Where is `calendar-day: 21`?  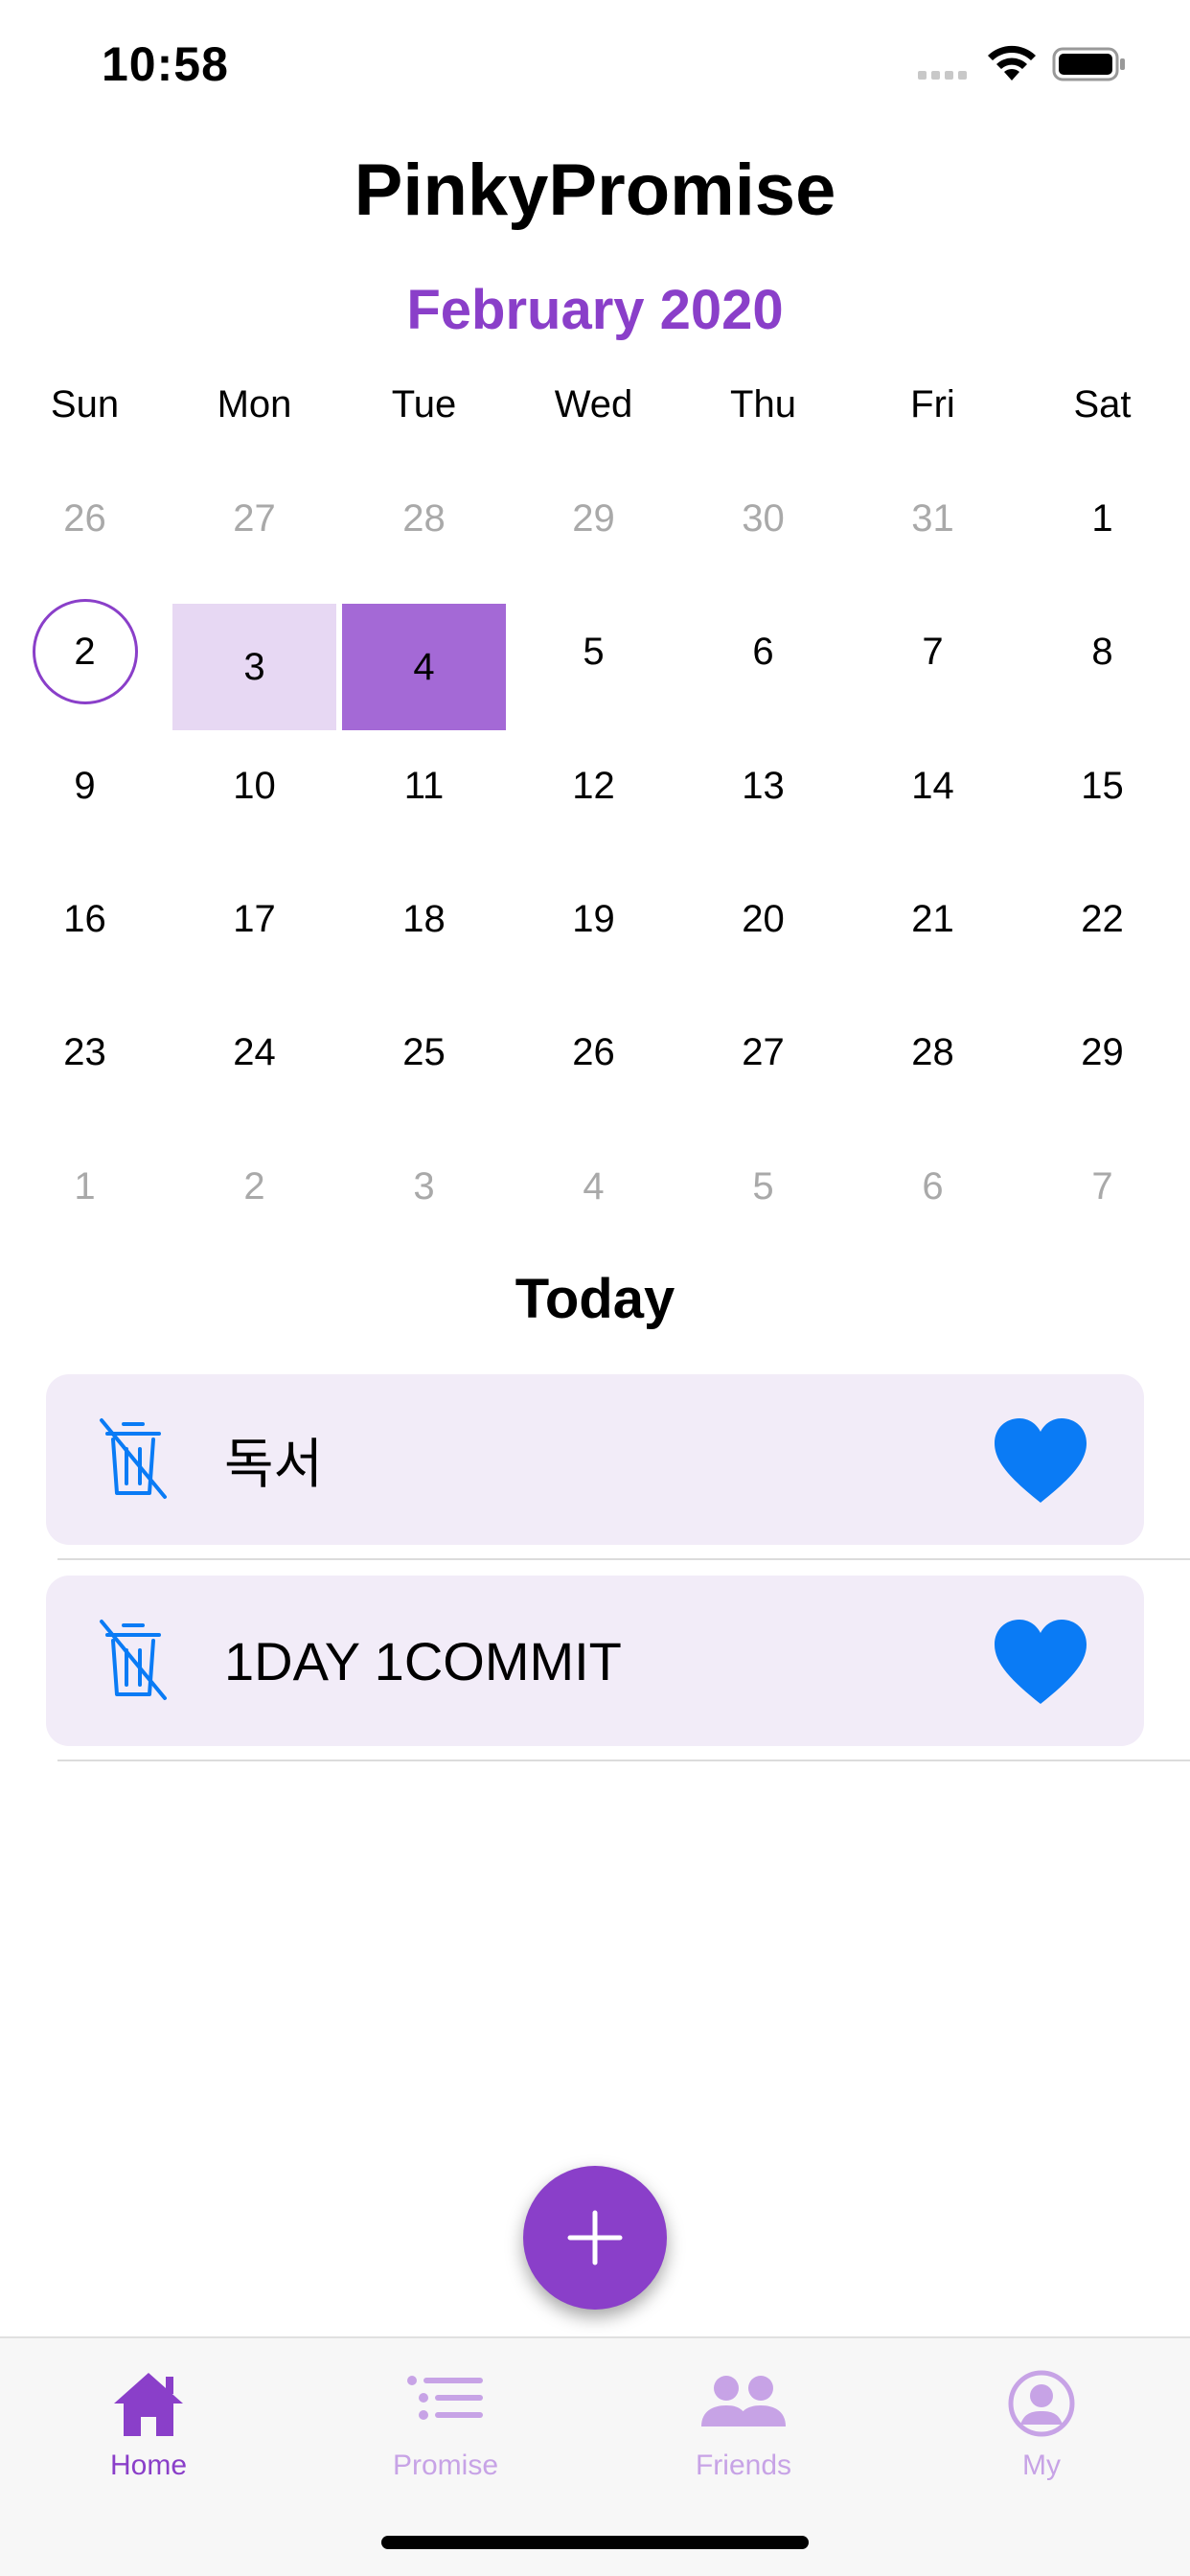 calendar-day: 21 is located at coordinates (933, 919).